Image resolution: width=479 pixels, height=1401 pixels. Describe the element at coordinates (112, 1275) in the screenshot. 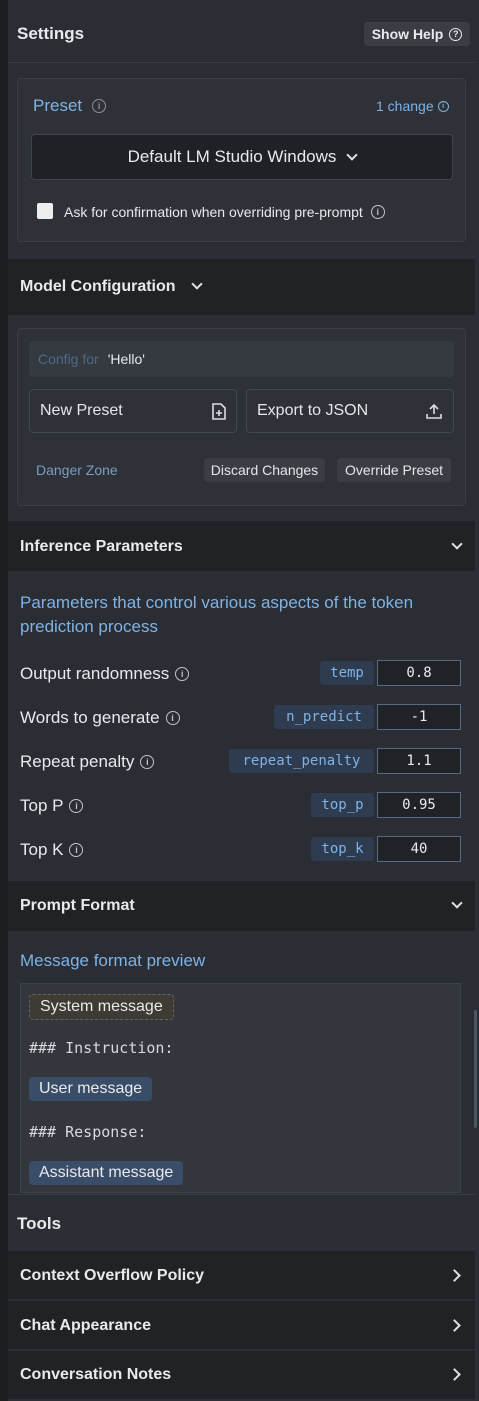

I see `tool-item-label: Context Overflow Policy` at that location.